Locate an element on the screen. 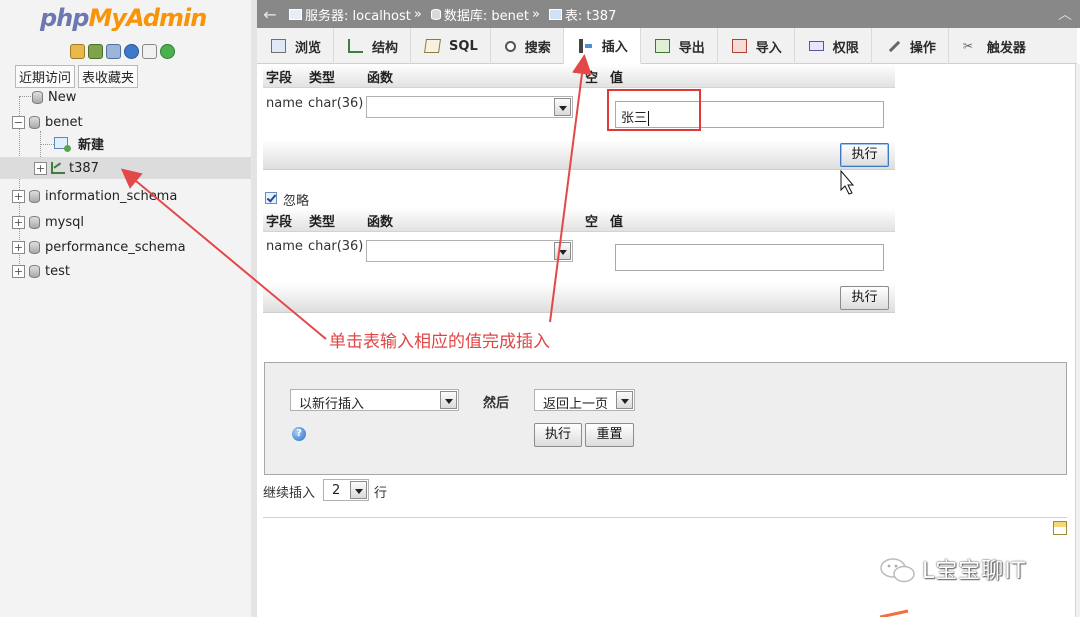 The width and height of the screenshot is (1080, 617). tab-export-label: 导出 is located at coordinates (691, 48).